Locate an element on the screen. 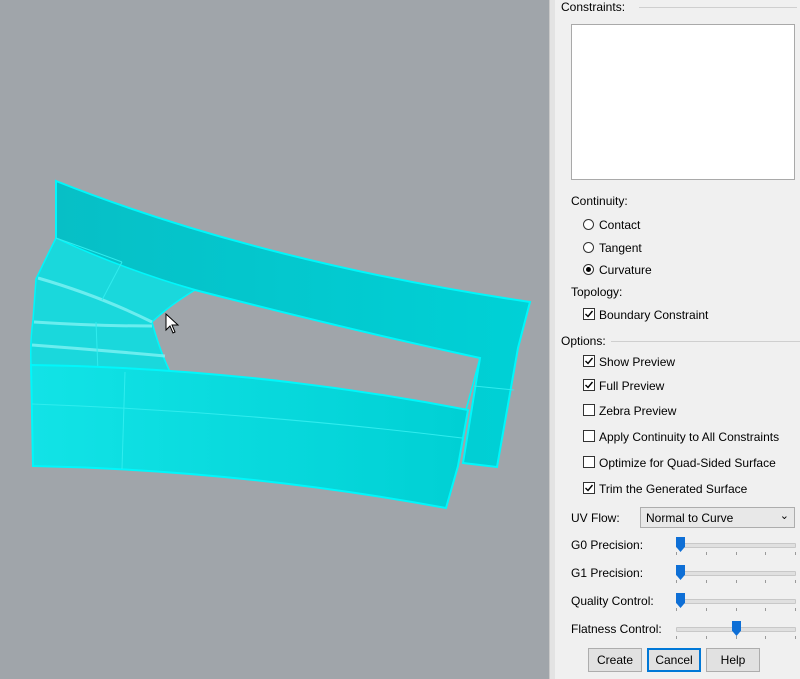  cancel-button: Cancel is located at coordinates (674, 660).